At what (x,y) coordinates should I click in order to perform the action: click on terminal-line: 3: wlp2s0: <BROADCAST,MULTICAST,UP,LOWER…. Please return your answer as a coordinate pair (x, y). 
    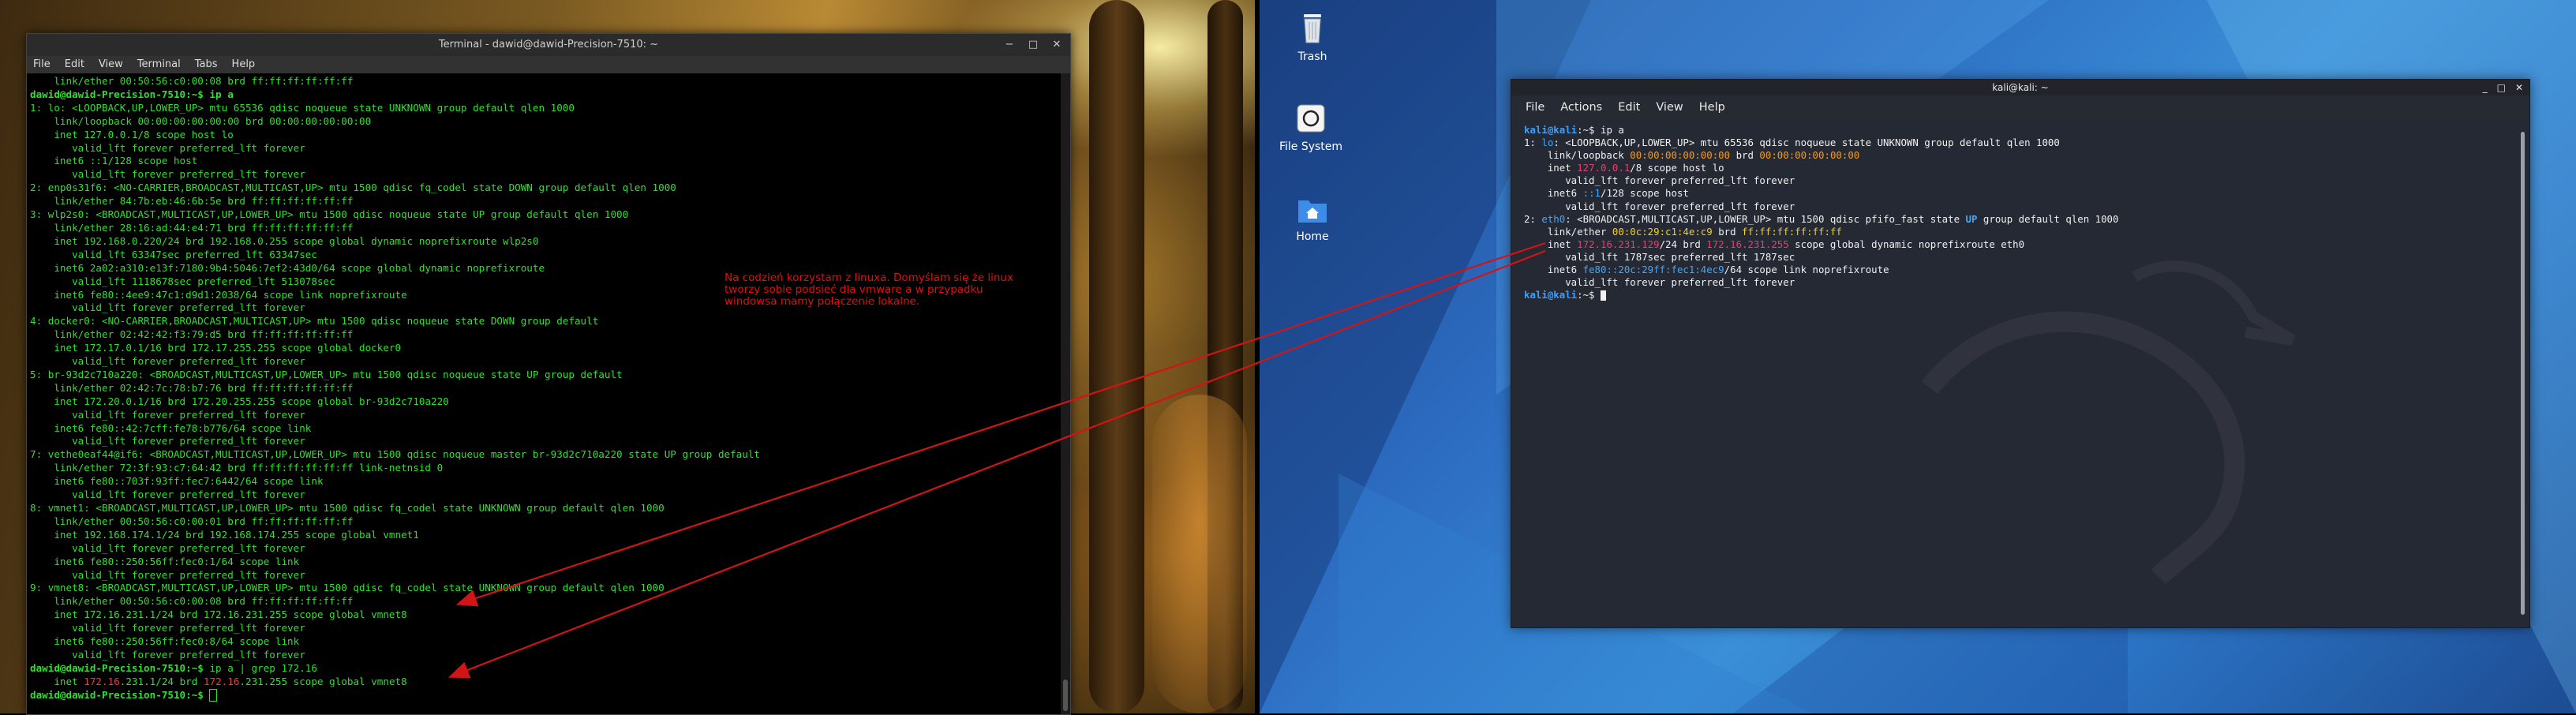
    Looking at the image, I should click on (329, 215).